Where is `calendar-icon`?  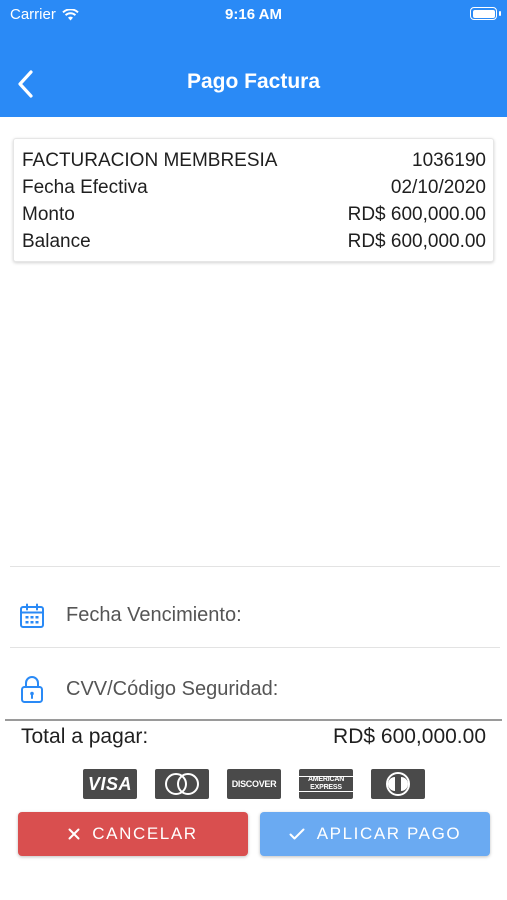
calendar-icon is located at coordinates (32, 616).